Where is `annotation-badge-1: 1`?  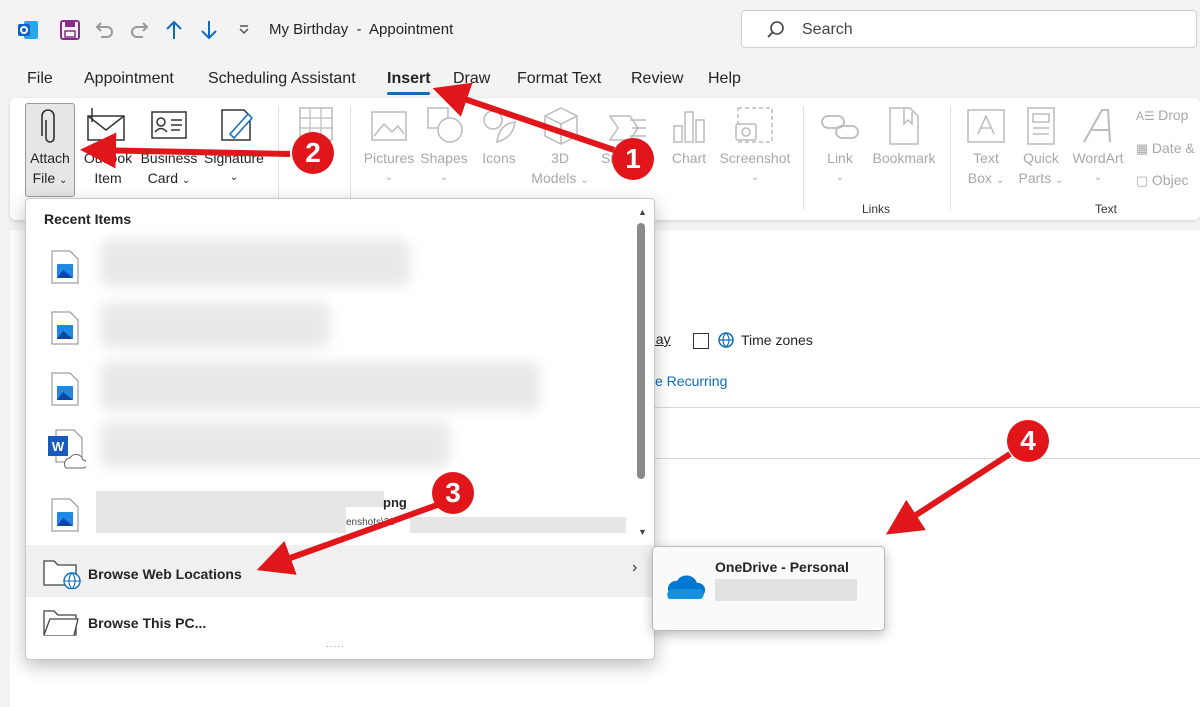 annotation-badge-1: 1 is located at coordinates (633, 159).